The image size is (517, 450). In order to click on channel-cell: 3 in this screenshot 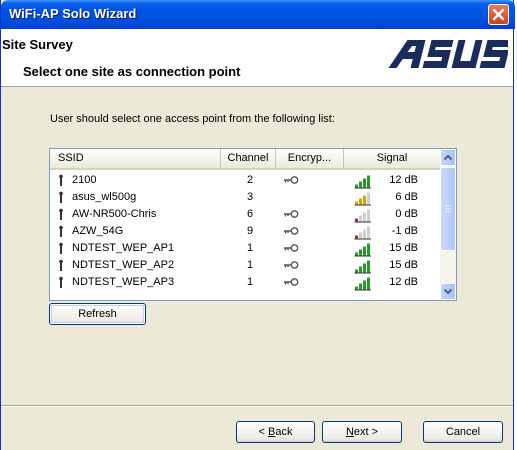, I will do `click(250, 197)`.